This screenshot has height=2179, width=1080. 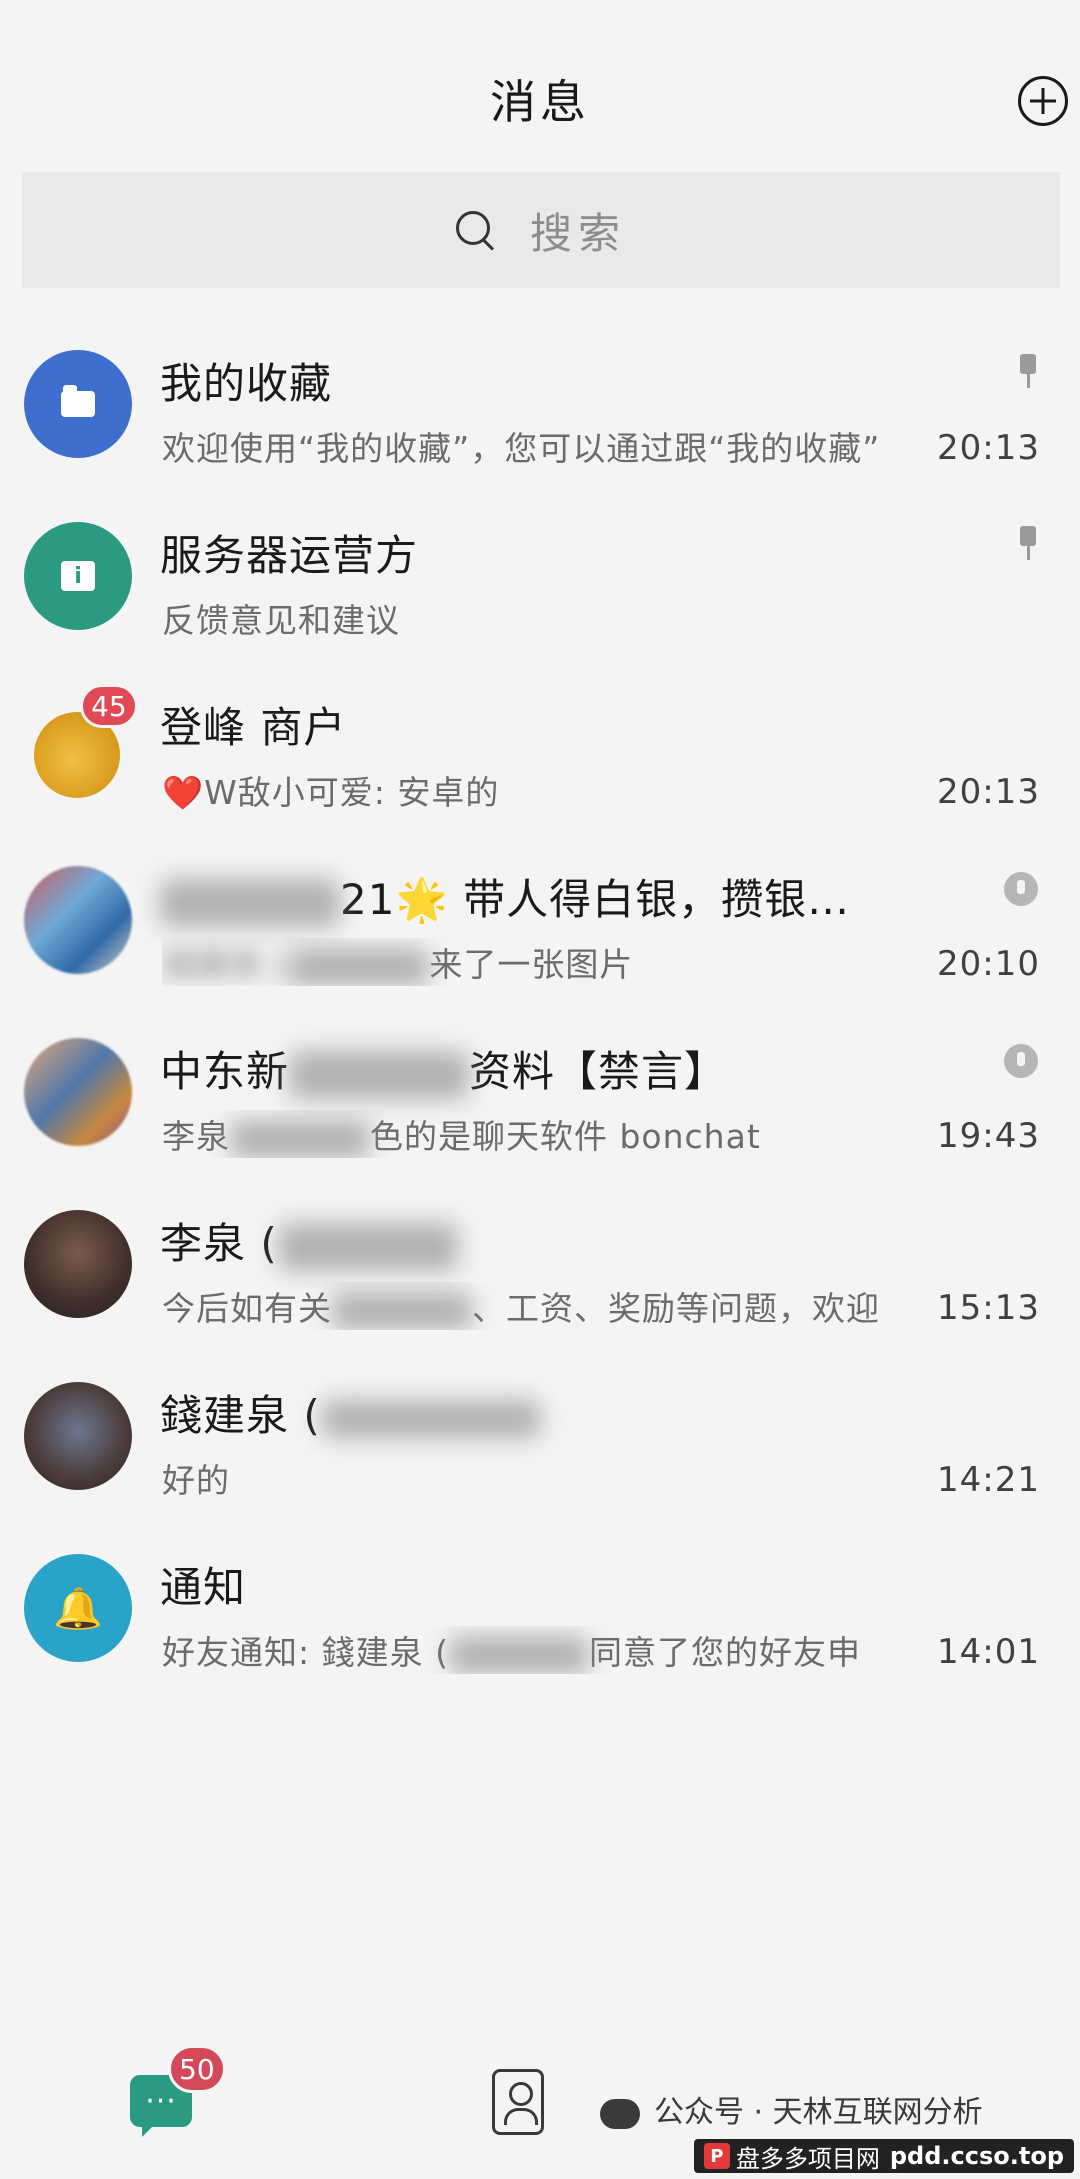 What do you see at coordinates (305, 1652) in the screenshot?
I see `preview-prefix: 好友通知: 錢建泉 (` at bounding box center [305, 1652].